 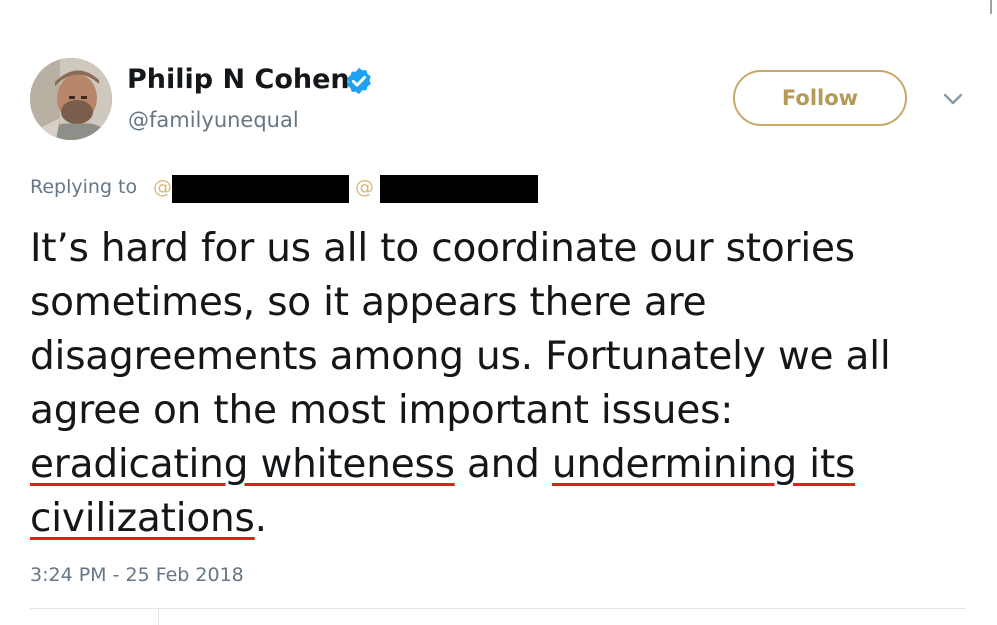 I want to click on tweet-period: ., so click(x=260, y=518).